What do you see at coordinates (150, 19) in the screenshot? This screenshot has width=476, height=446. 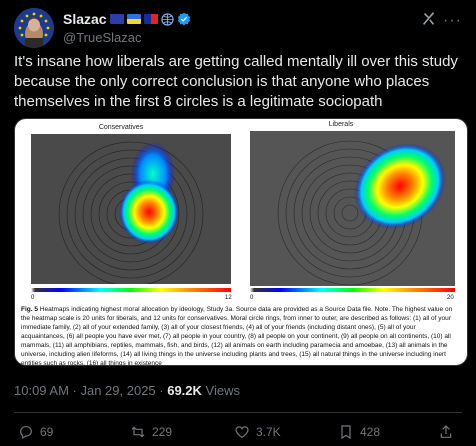 I see `taiwan-flag-icon` at bounding box center [150, 19].